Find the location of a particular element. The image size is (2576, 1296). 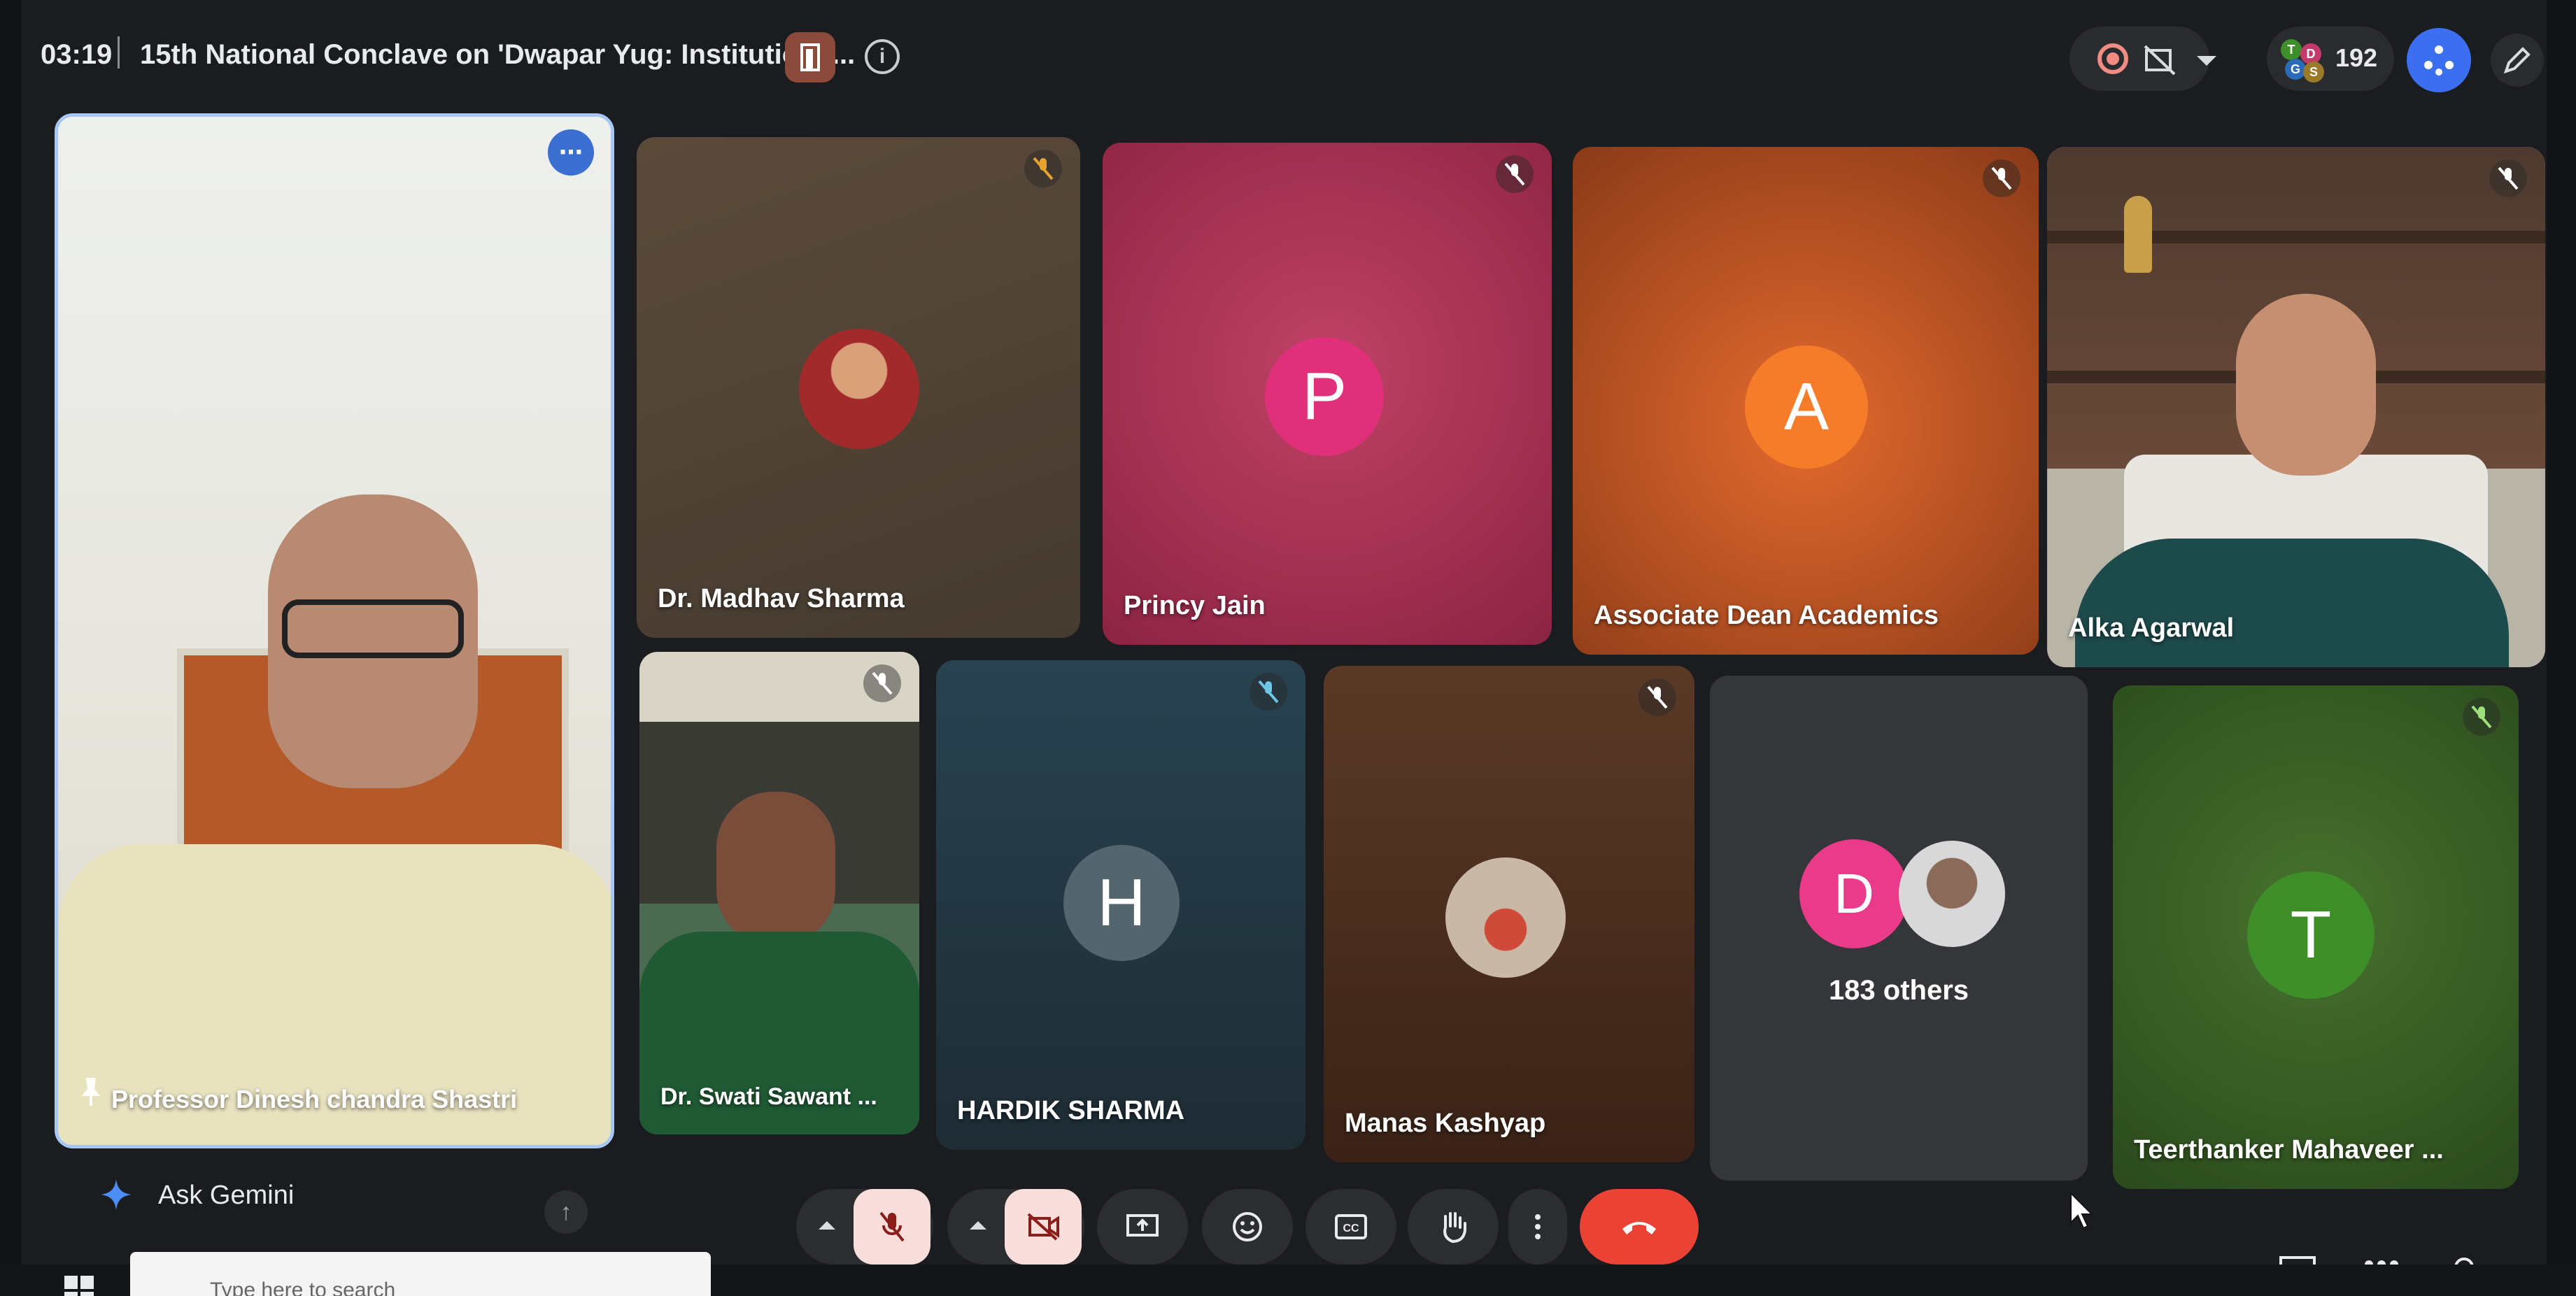

more-options-button is located at coordinates (1537, 1227).